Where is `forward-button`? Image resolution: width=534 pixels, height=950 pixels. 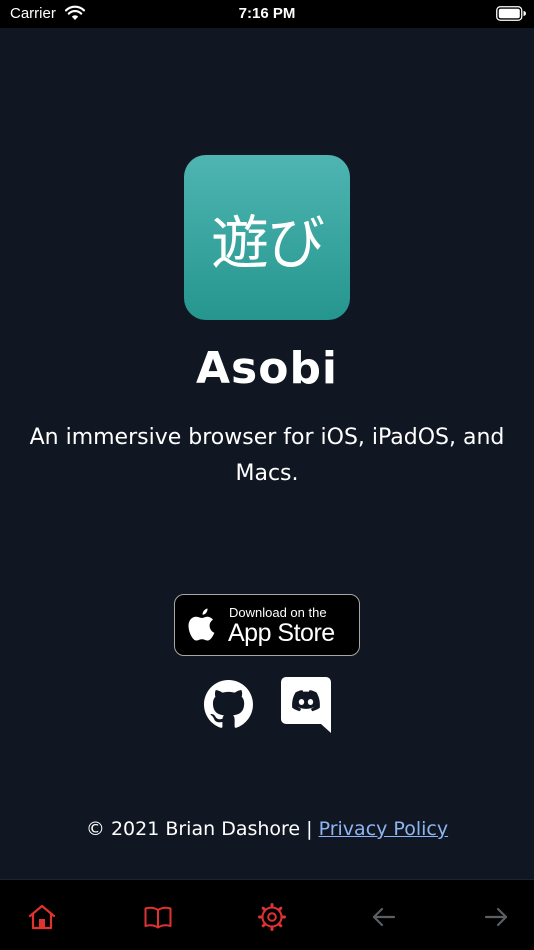
forward-button is located at coordinates (496, 917).